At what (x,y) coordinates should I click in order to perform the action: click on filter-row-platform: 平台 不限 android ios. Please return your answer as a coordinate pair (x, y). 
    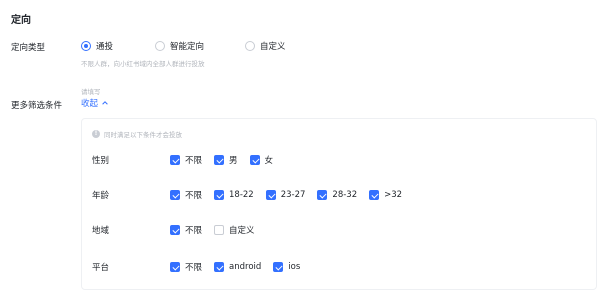
    Looking at the image, I should click on (202, 267).